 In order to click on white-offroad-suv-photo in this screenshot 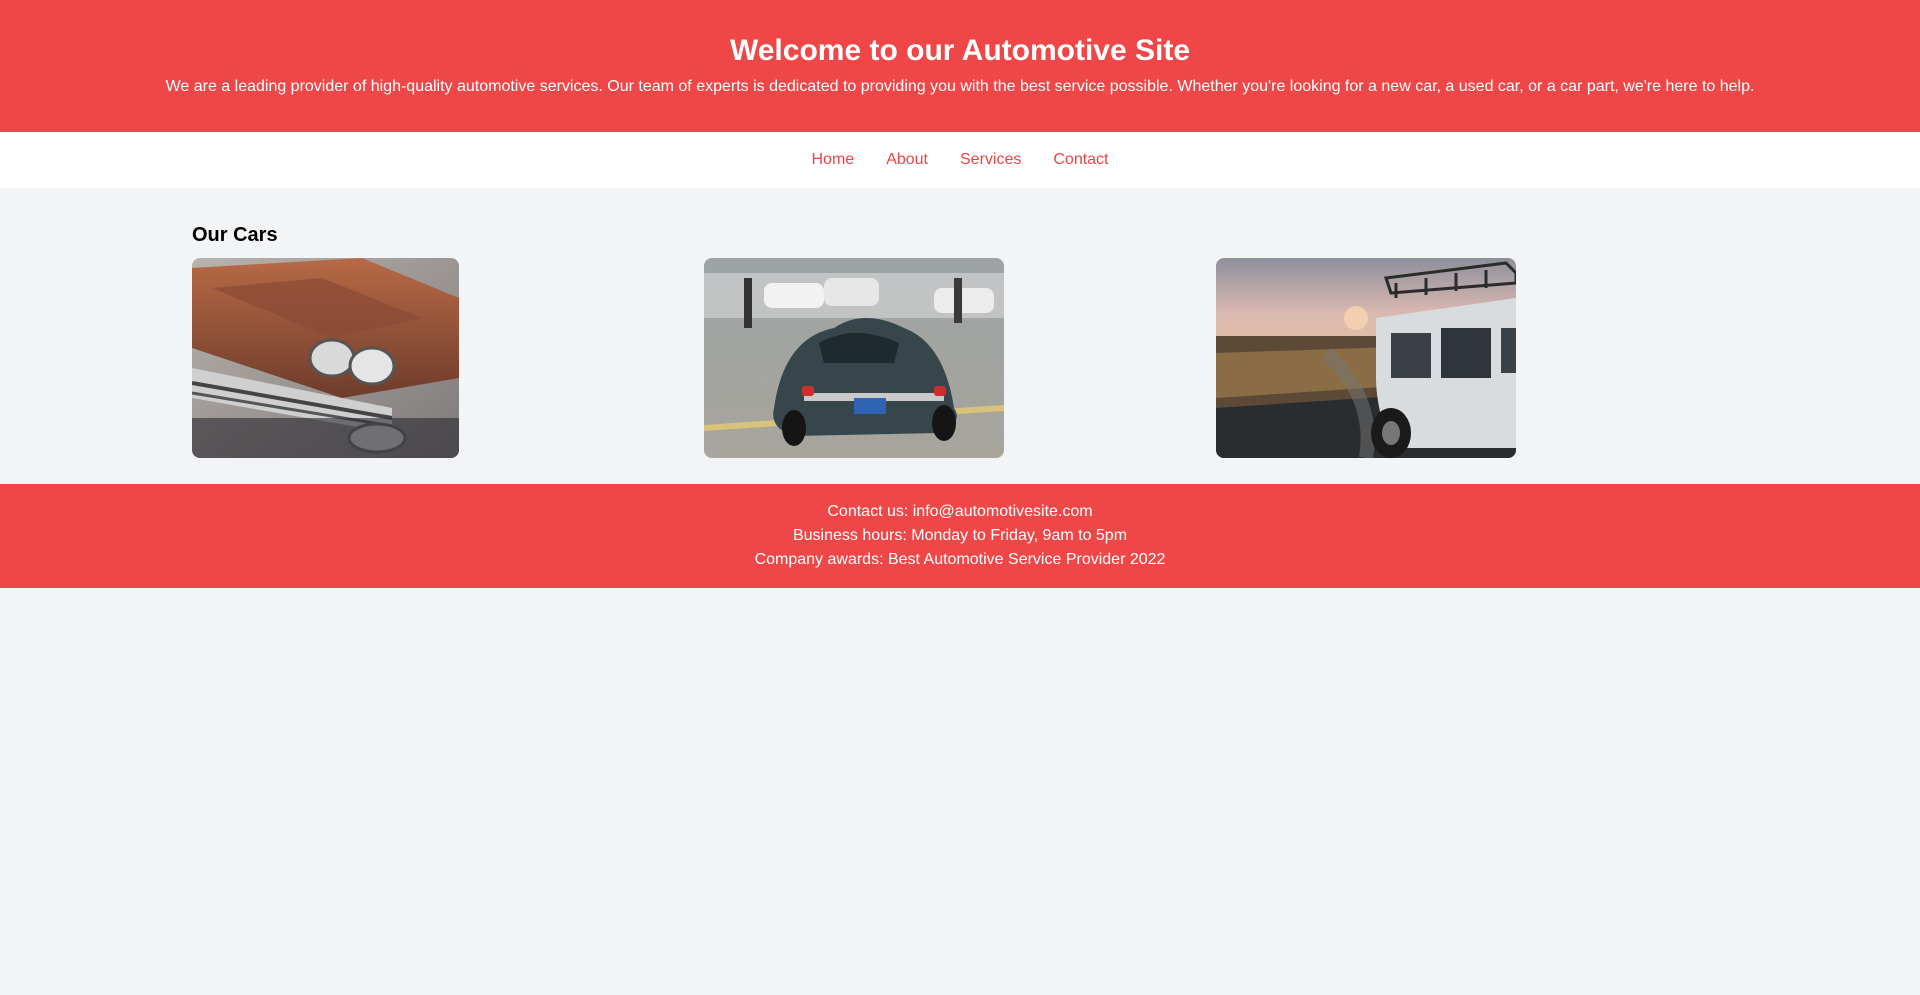, I will do `click(1366, 358)`.